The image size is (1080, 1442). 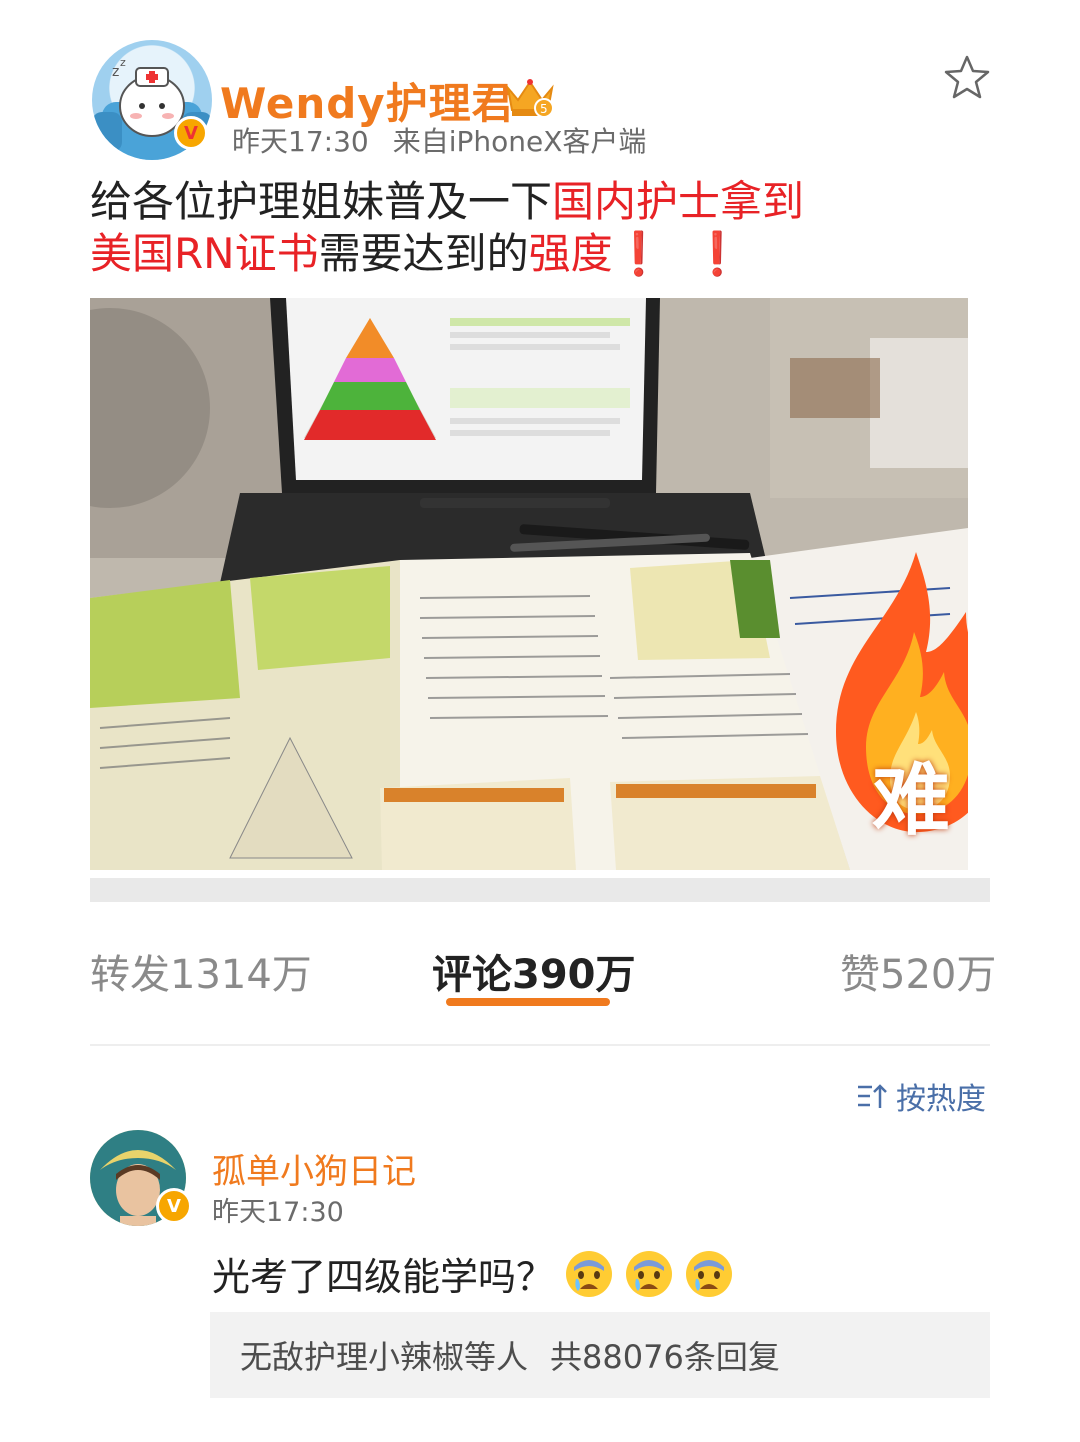 I want to click on post-source: 来自iPhoneX客户端, so click(x=519, y=141).